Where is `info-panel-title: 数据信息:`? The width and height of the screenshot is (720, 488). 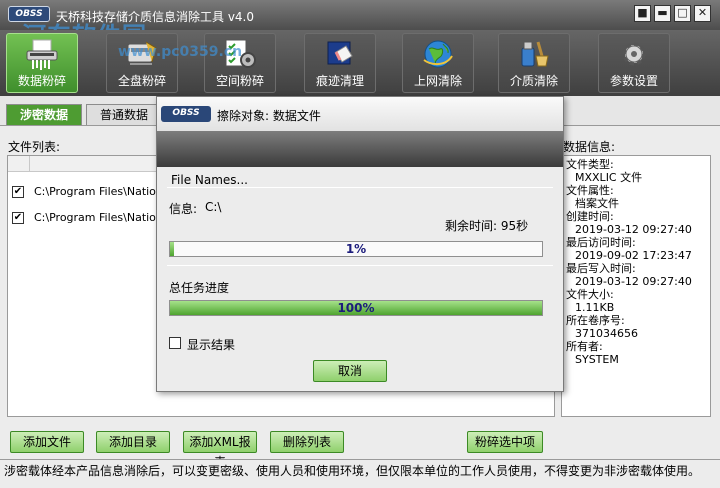
info-panel-title: 数据信息: is located at coordinates (589, 147).